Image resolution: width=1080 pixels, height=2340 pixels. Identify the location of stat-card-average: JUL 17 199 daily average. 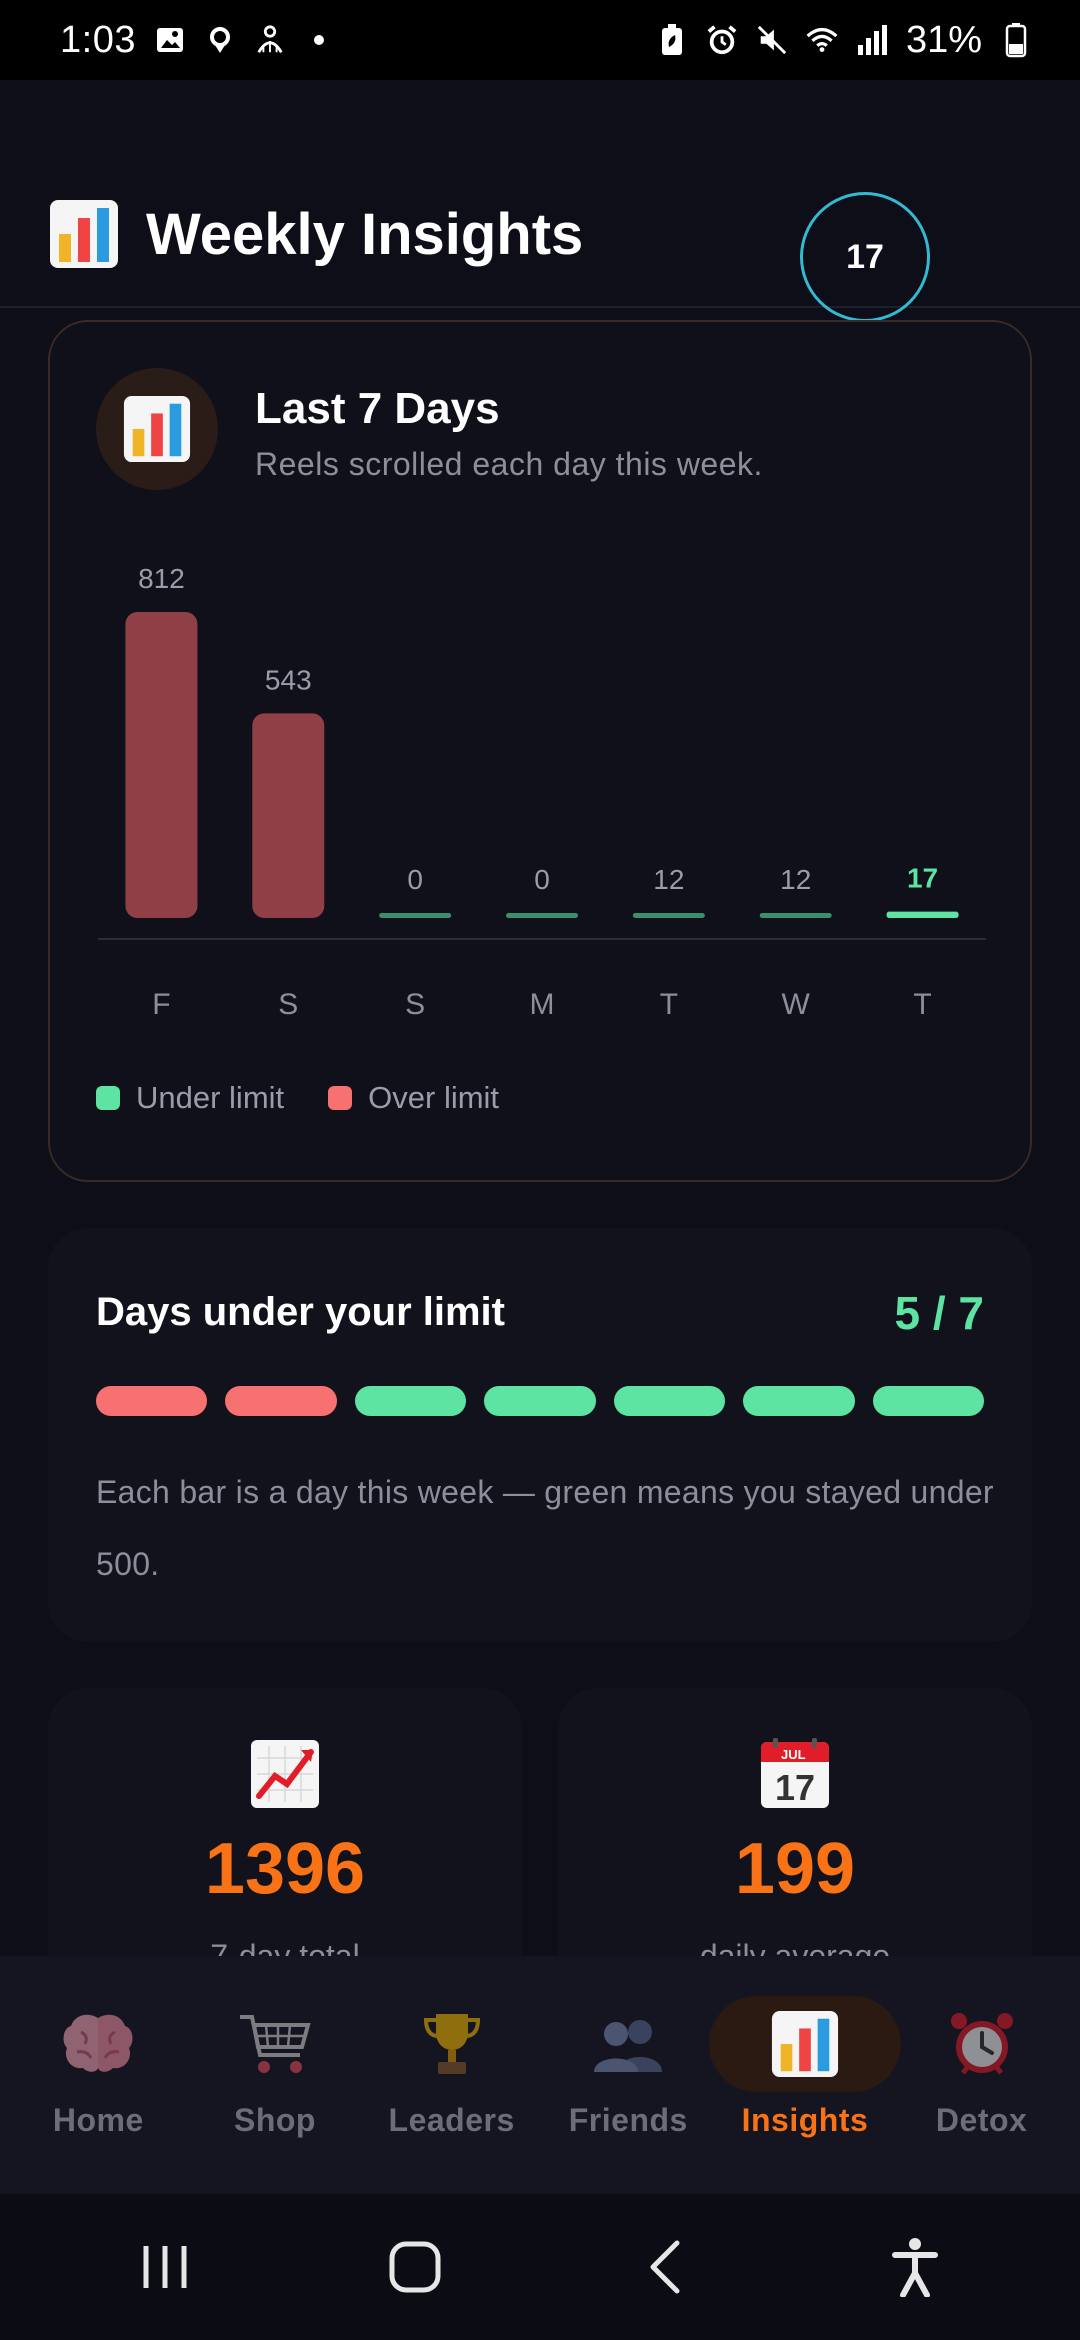
(795, 1843).